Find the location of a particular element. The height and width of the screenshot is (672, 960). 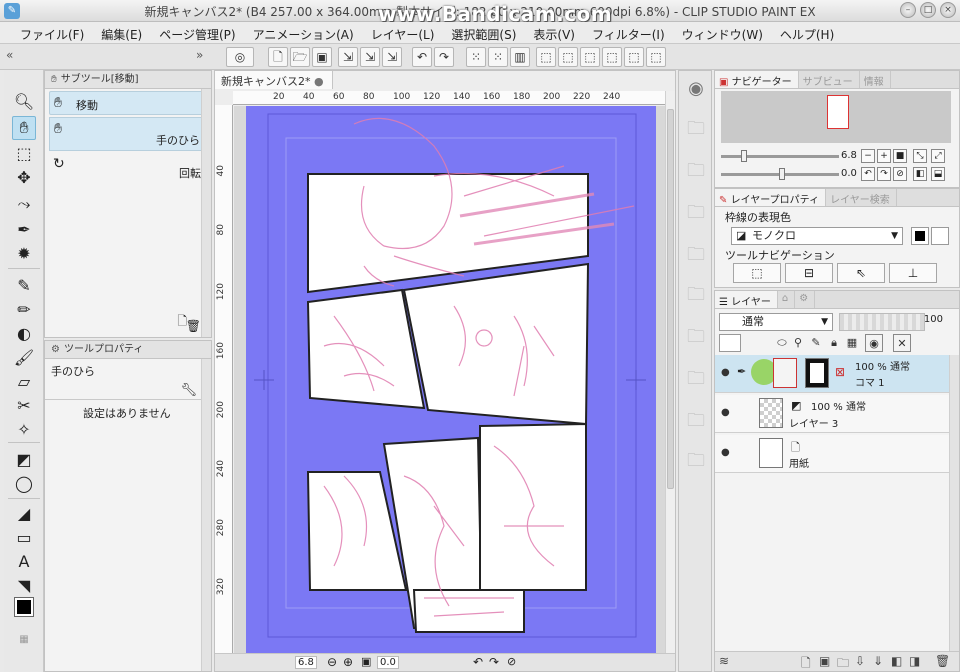

fit-icon: ▣ is located at coordinates (366, 661).